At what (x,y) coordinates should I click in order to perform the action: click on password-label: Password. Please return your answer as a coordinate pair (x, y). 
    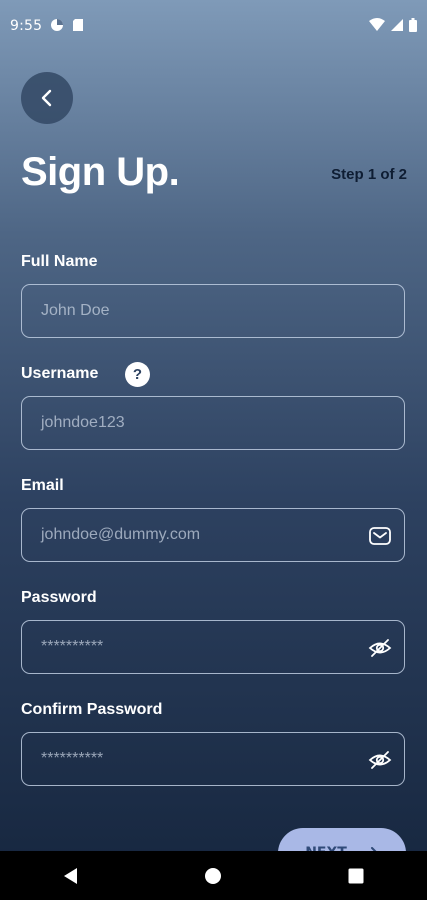
    Looking at the image, I should click on (59, 597).